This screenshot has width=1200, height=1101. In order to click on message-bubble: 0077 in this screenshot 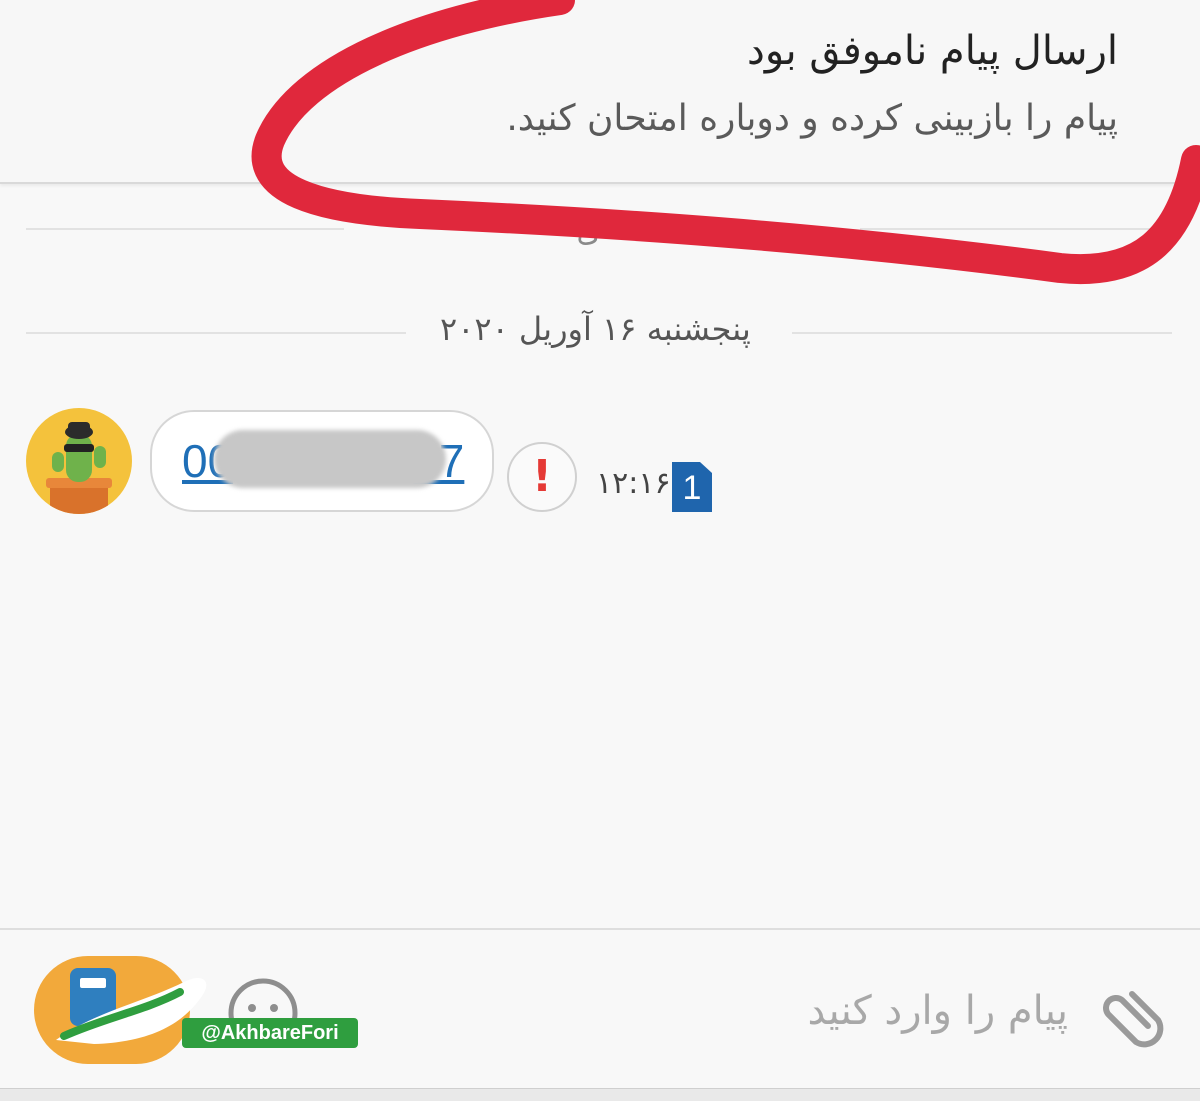, I will do `click(322, 461)`.